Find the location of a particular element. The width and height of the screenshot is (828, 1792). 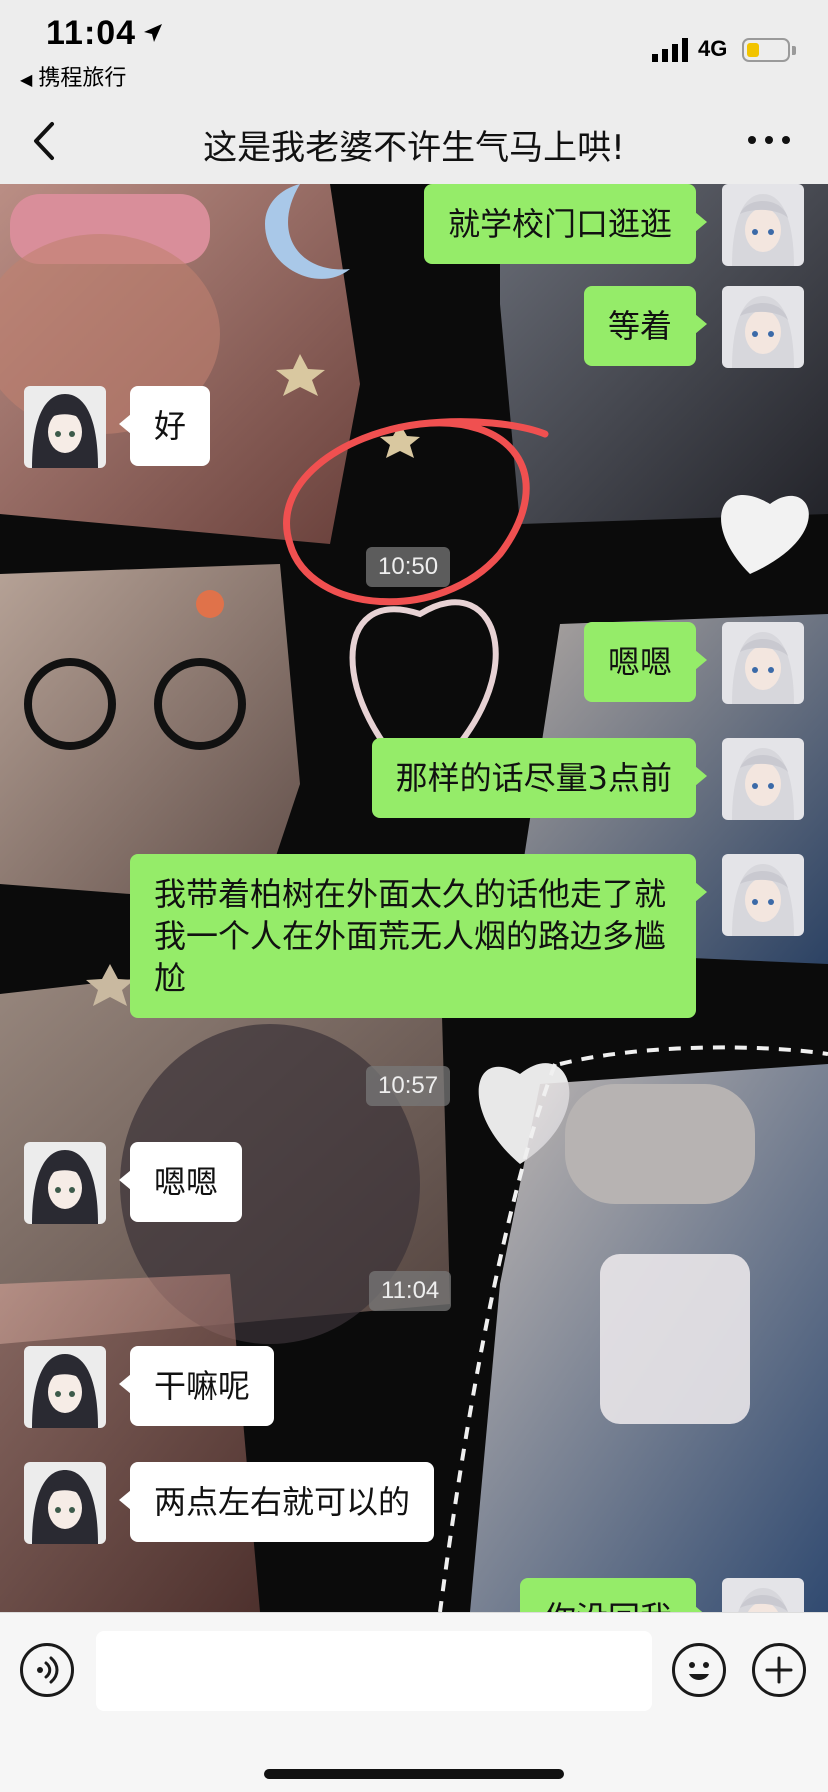

message-row: 你没回我 is located at coordinates (414, 1595).